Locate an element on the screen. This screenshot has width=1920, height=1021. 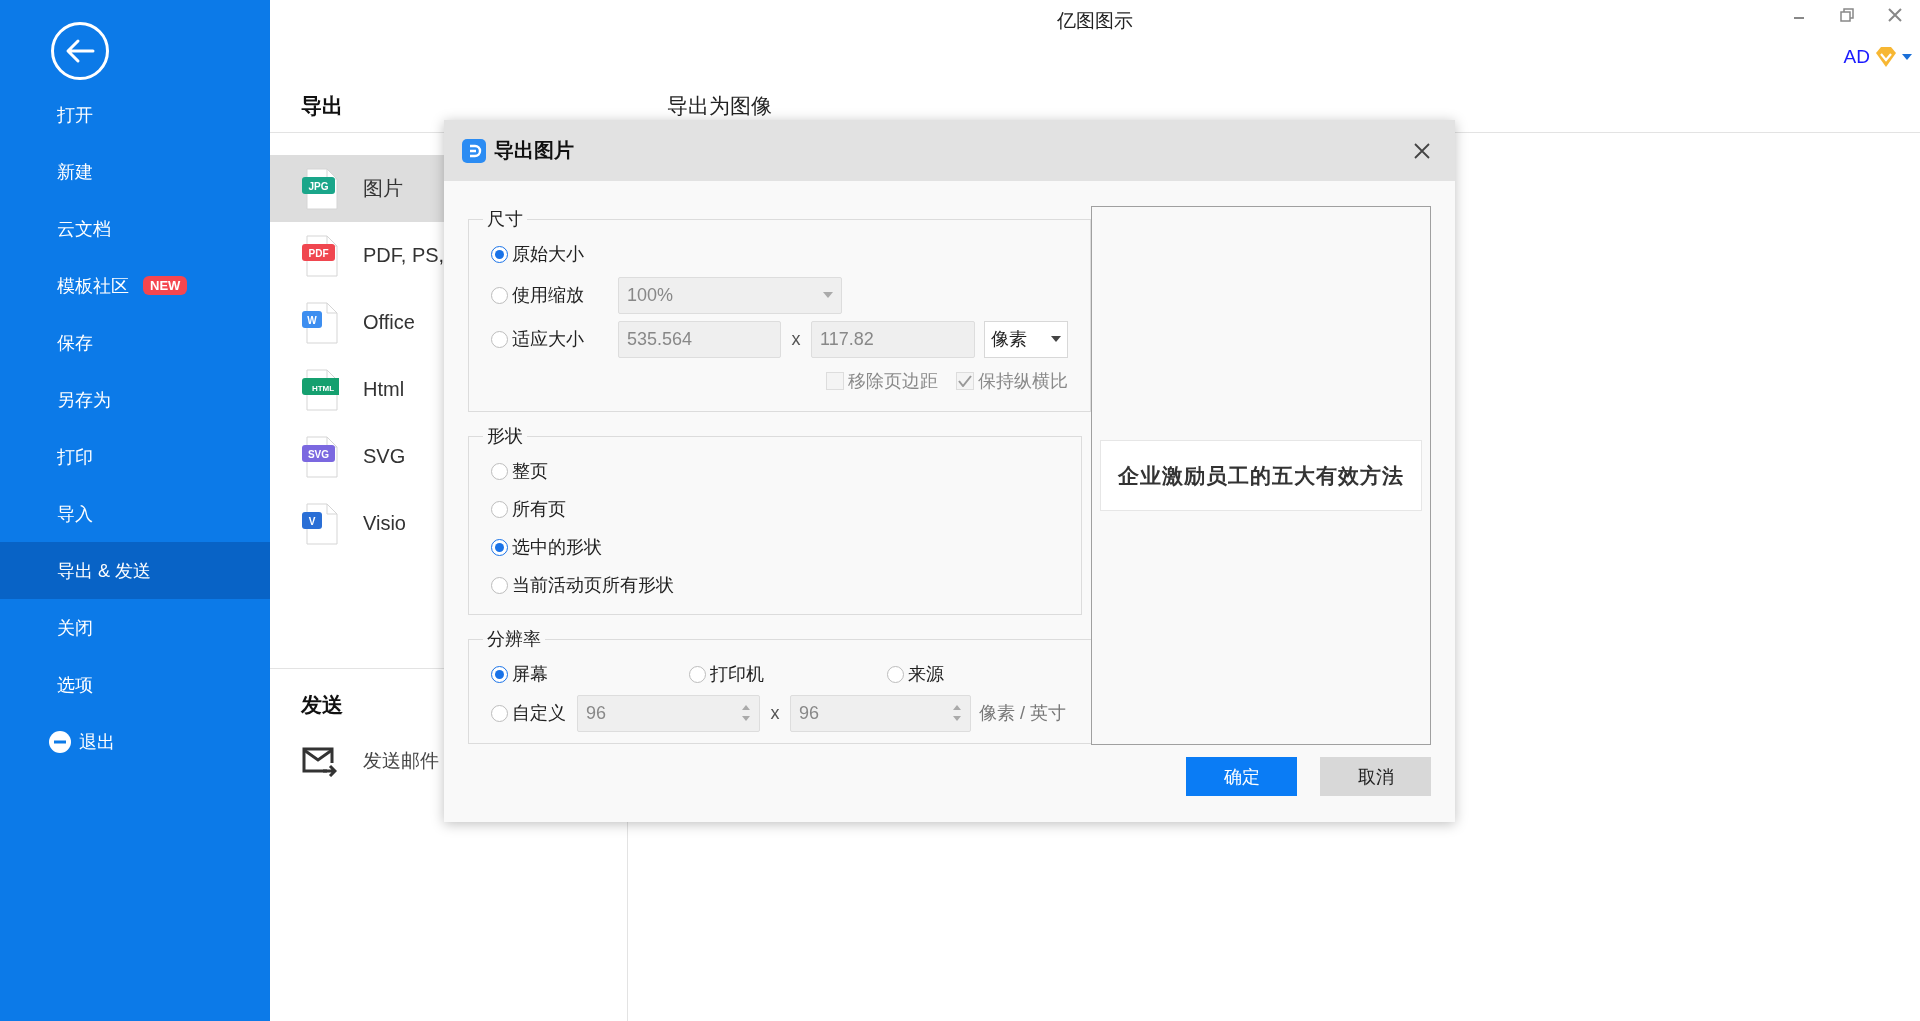
content-heading: 导出为图像 is located at coordinates (719, 106).